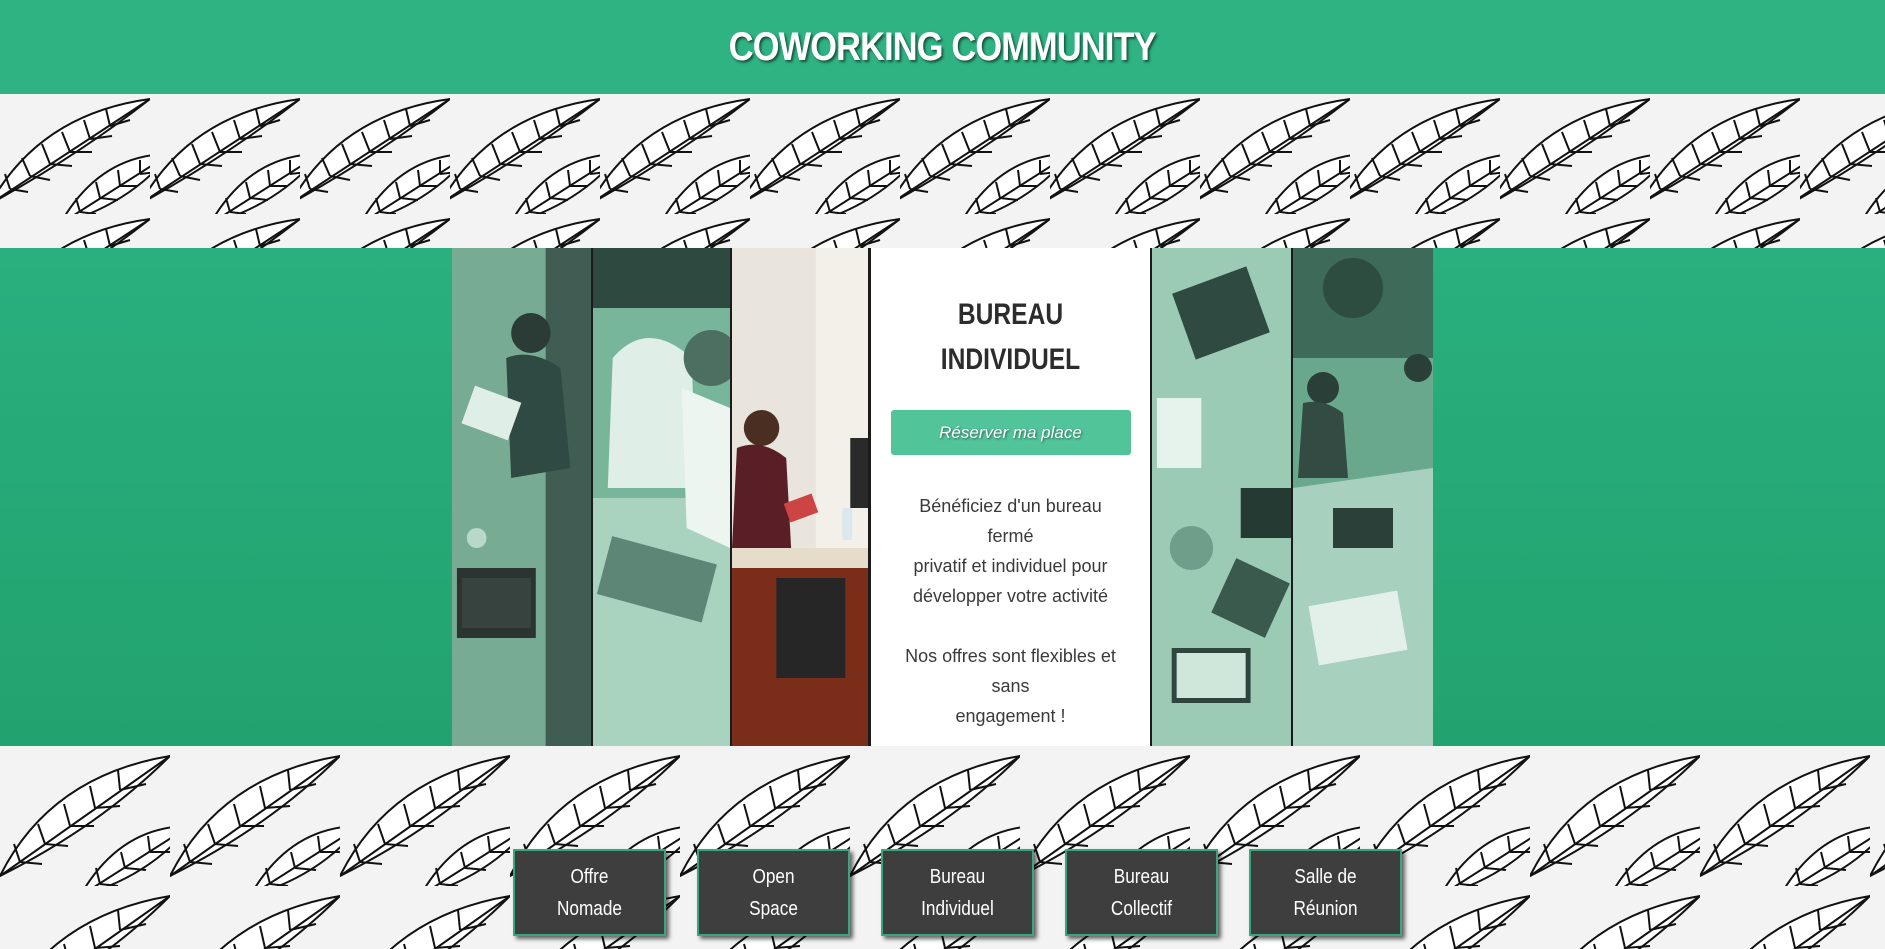 The height and width of the screenshot is (949, 1885). What do you see at coordinates (1010, 521) in the screenshot?
I see `description-line: Bénéficiez d'un bureau fermé` at bounding box center [1010, 521].